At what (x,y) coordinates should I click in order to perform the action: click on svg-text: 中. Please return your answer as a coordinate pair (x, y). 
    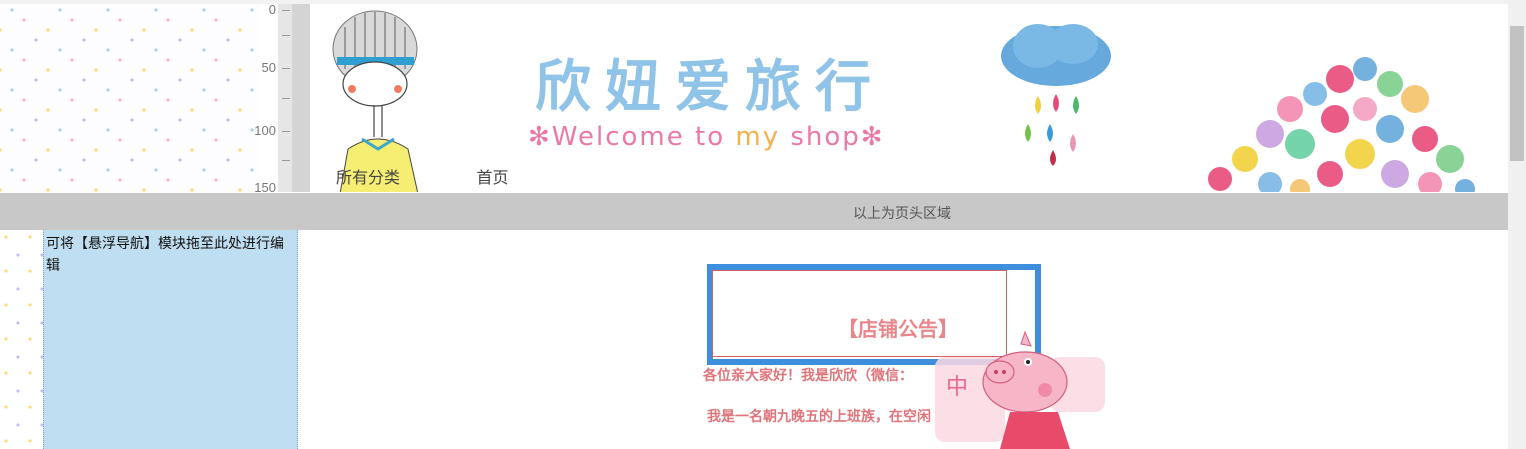
    Looking at the image, I should click on (957, 387).